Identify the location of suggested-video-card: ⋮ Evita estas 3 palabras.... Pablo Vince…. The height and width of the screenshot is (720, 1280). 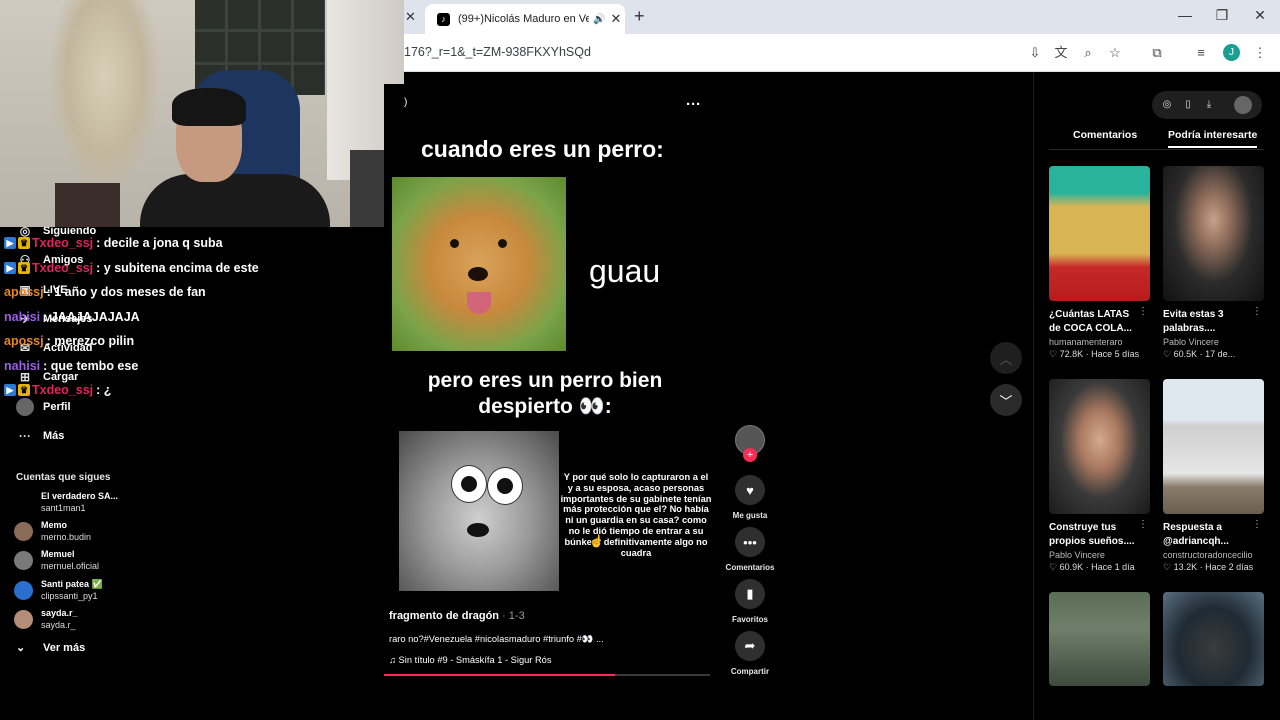
(1213, 263).